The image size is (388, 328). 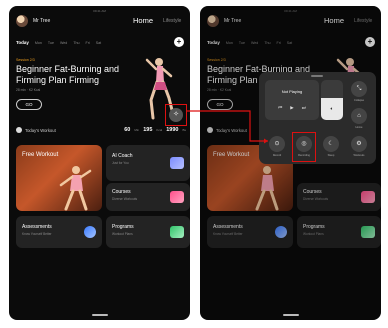 What do you see at coordinates (227, 127) in the screenshot?
I see `connector-arrow` at bounding box center [227, 127].